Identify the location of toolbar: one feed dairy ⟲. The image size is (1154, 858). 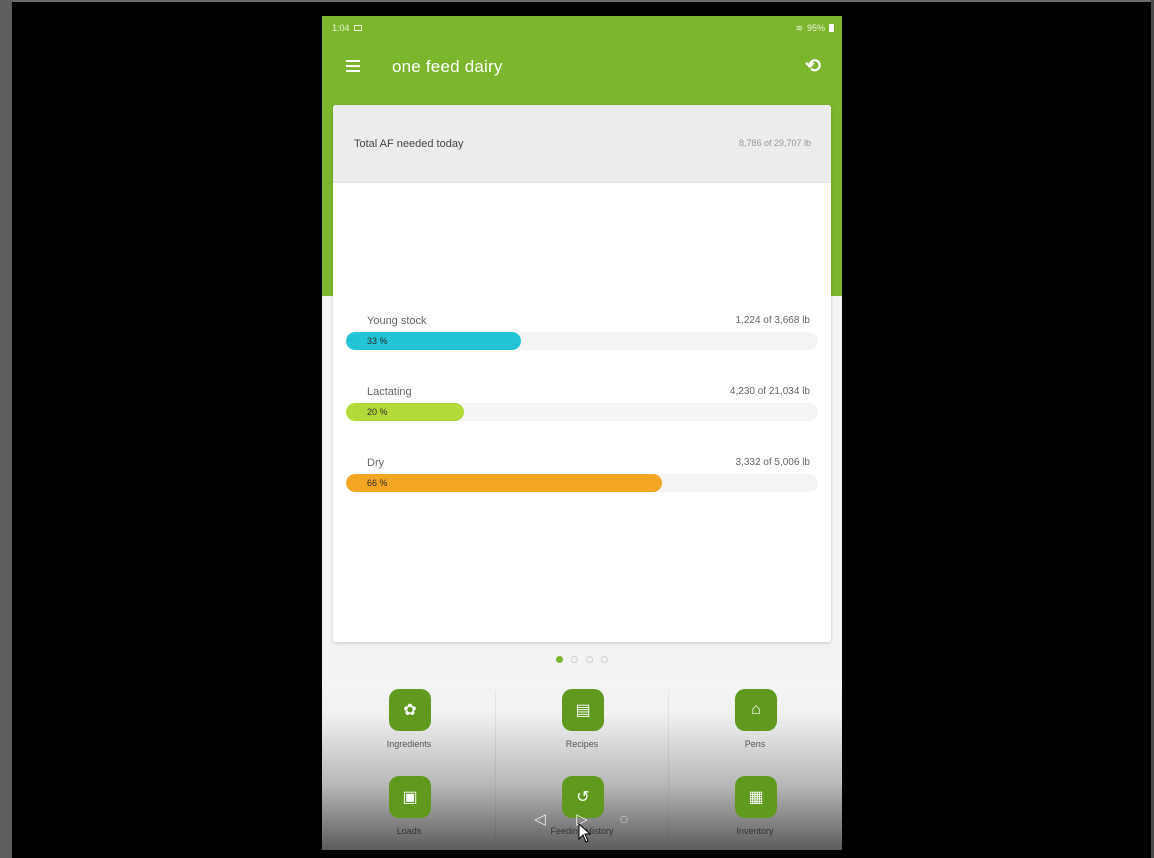
(582, 68).